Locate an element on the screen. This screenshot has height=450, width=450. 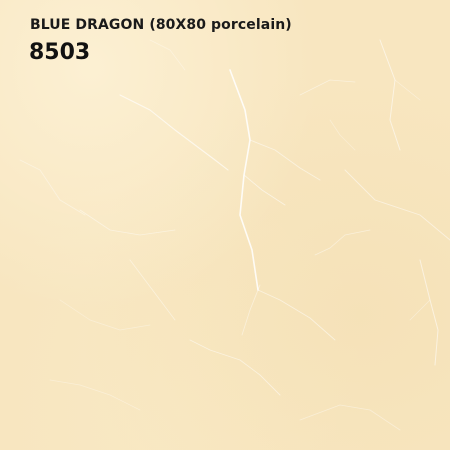
product-title: BLUE DRAGON (80X80 porcelain) is located at coordinates (161, 25).